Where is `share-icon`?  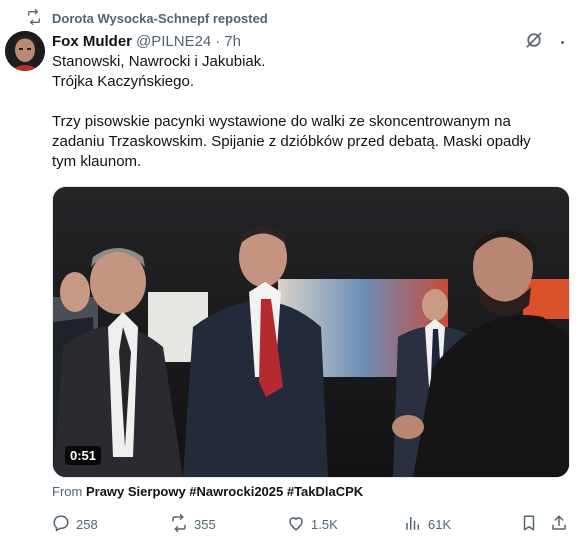 share-icon is located at coordinates (559, 524).